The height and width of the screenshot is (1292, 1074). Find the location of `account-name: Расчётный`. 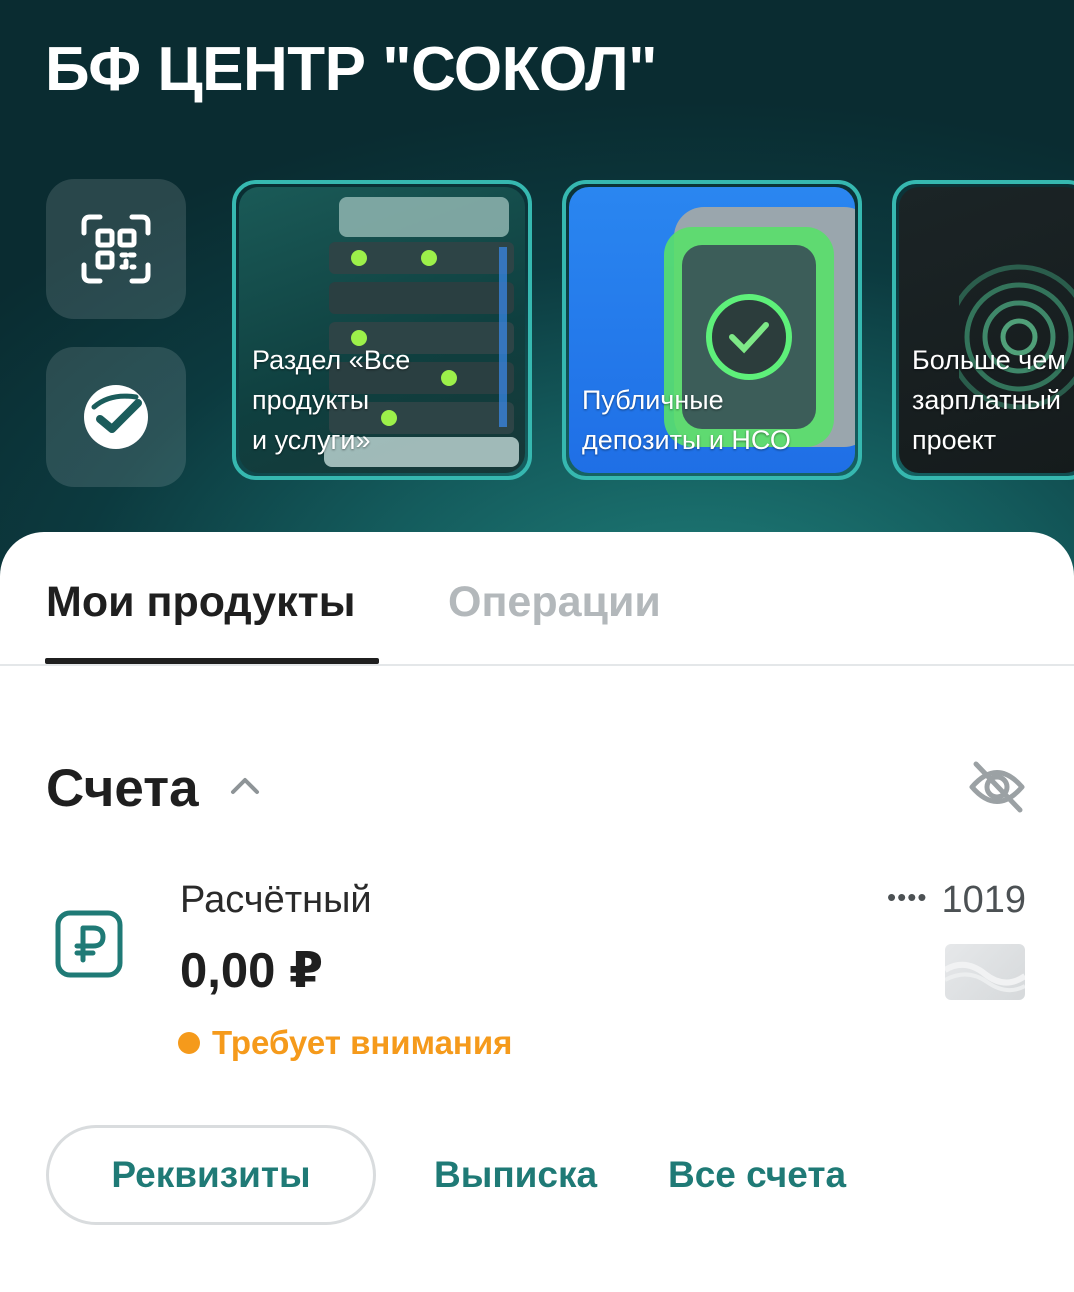

account-name: Расчётный is located at coordinates (276, 900).